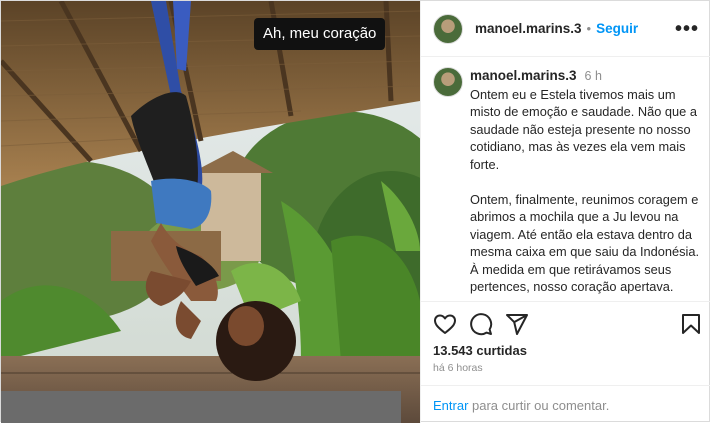 The width and height of the screenshot is (710, 423). What do you see at coordinates (450, 405) in the screenshot?
I see `login-link: Entrar` at bounding box center [450, 405].